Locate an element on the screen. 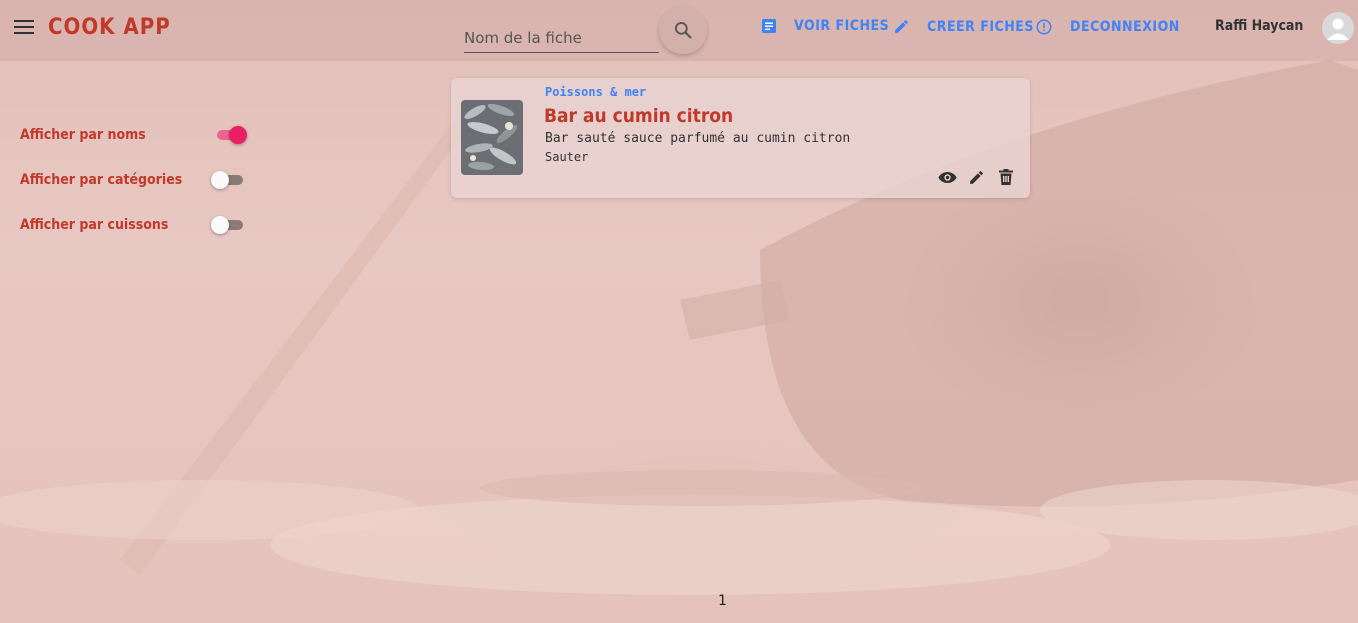 This screenshot has width=1358, height=623. avatar is located at coordinates (1338, 28).